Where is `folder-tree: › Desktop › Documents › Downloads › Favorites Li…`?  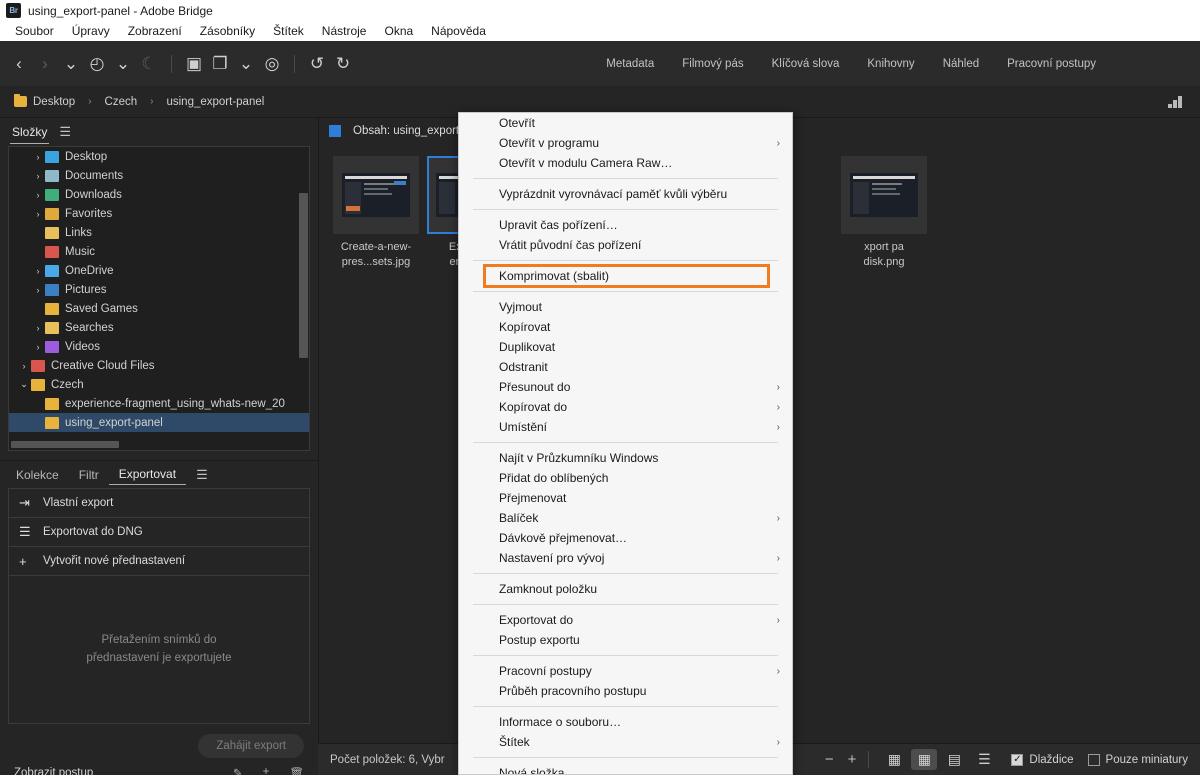
folder-tree: › Desktop › Documents › Downloads › Favorites Li… is located at coordinates (159, 298).